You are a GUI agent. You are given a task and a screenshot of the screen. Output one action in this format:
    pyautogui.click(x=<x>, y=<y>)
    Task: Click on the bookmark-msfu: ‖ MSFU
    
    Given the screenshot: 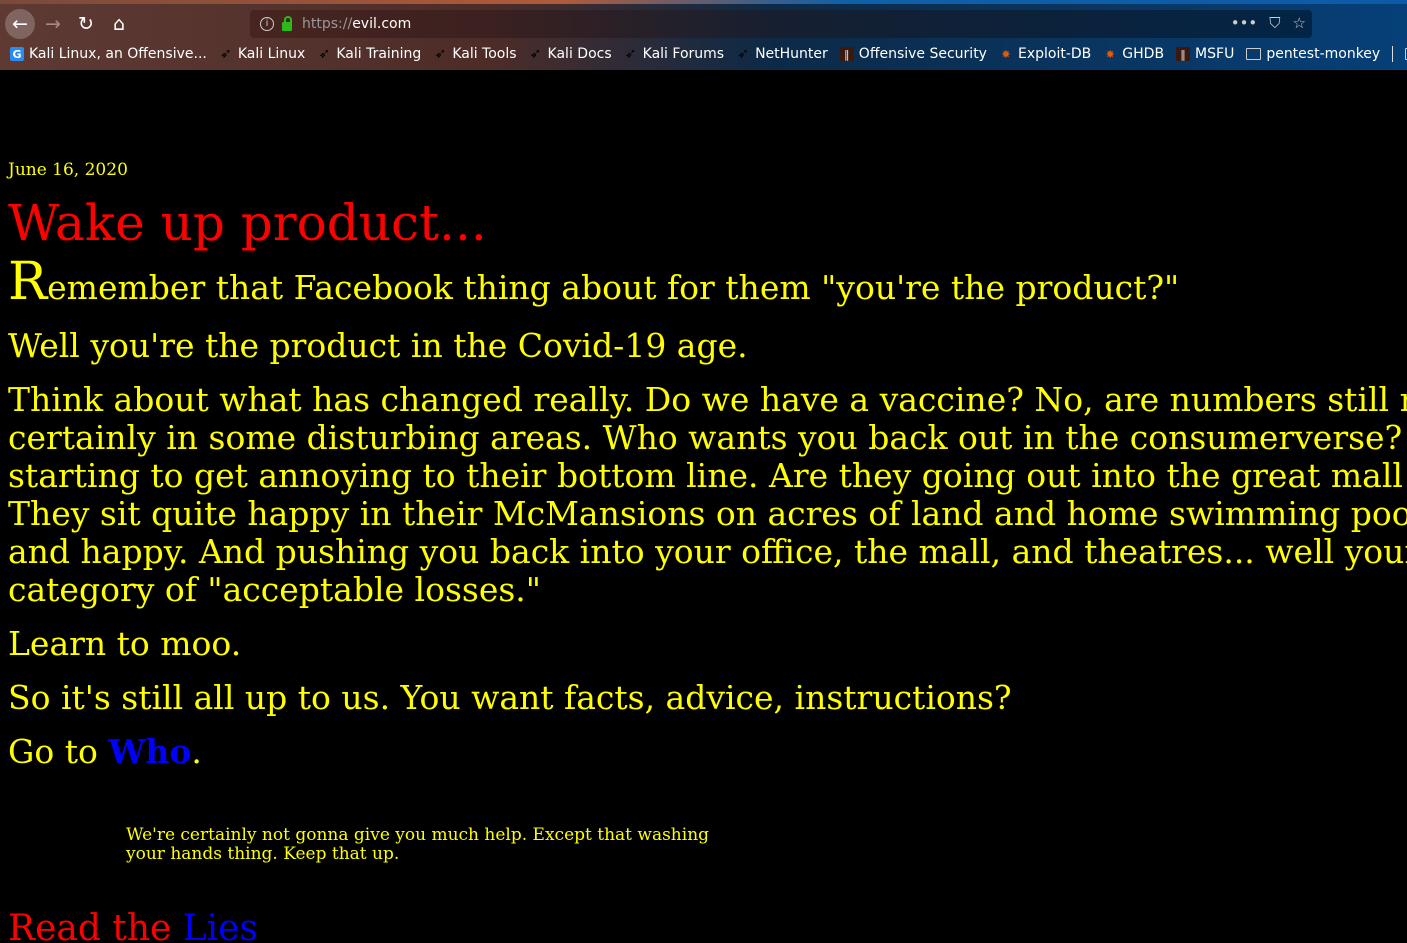 What is the action you would take?
    pyautogui.click(x=1205, y=54)
    